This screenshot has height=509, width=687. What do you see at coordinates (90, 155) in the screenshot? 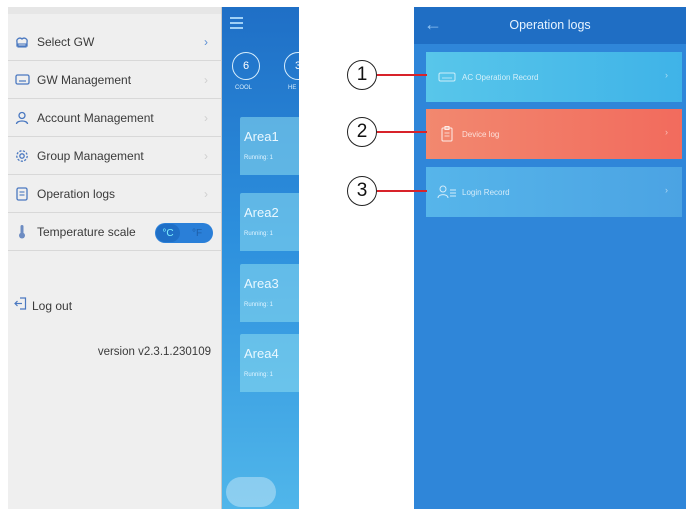
I see `menu-item-label: Group Management` at bounding box center [90, 155].